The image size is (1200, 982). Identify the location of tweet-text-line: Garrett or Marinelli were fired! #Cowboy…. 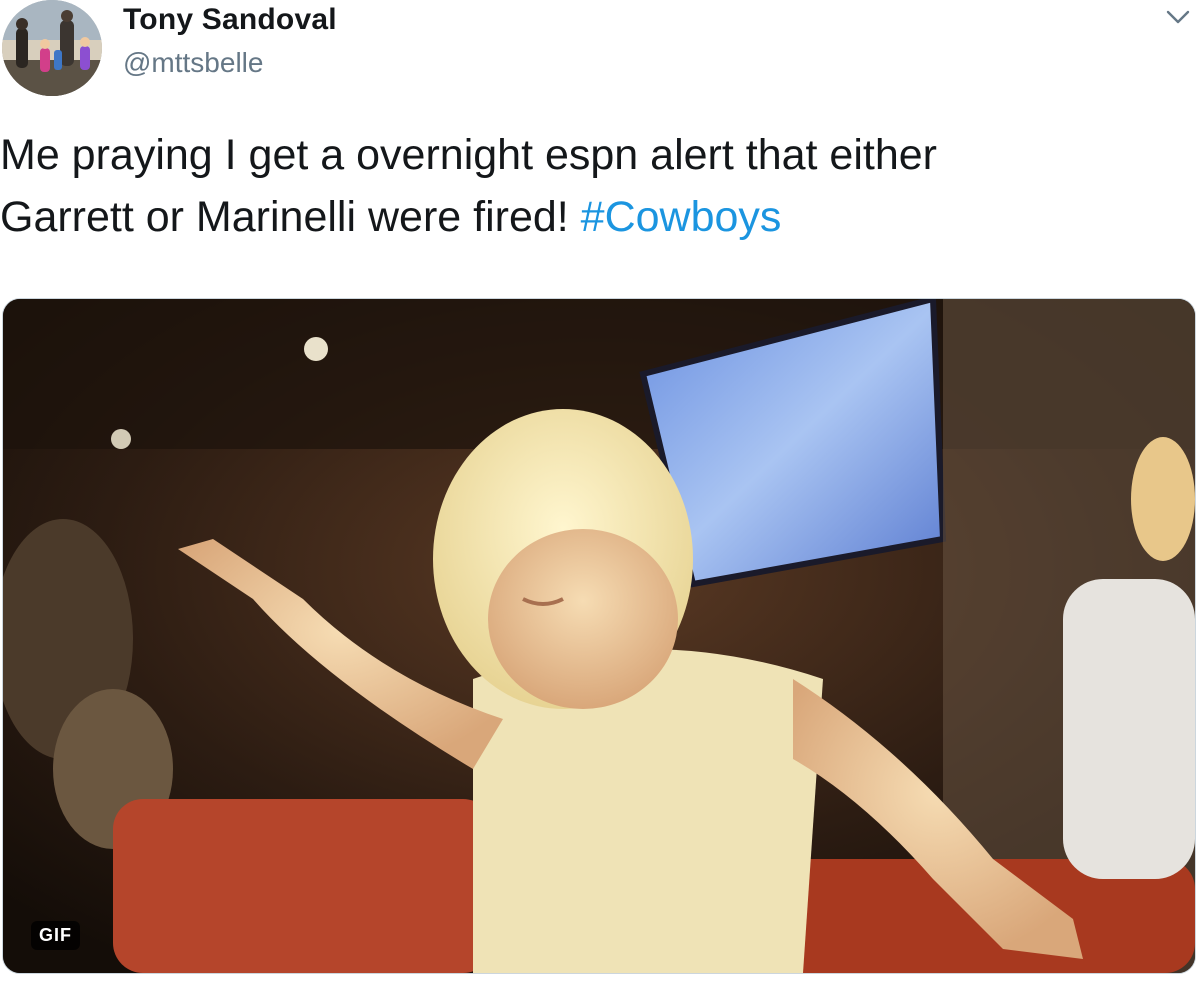
(595, 217).